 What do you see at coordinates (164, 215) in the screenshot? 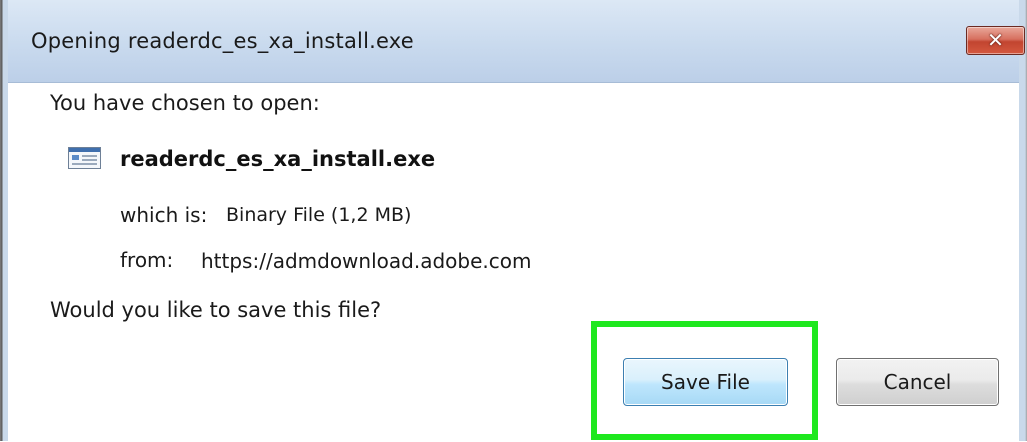
I see `file-type-label: which is:` at bounding box center [164, 215].